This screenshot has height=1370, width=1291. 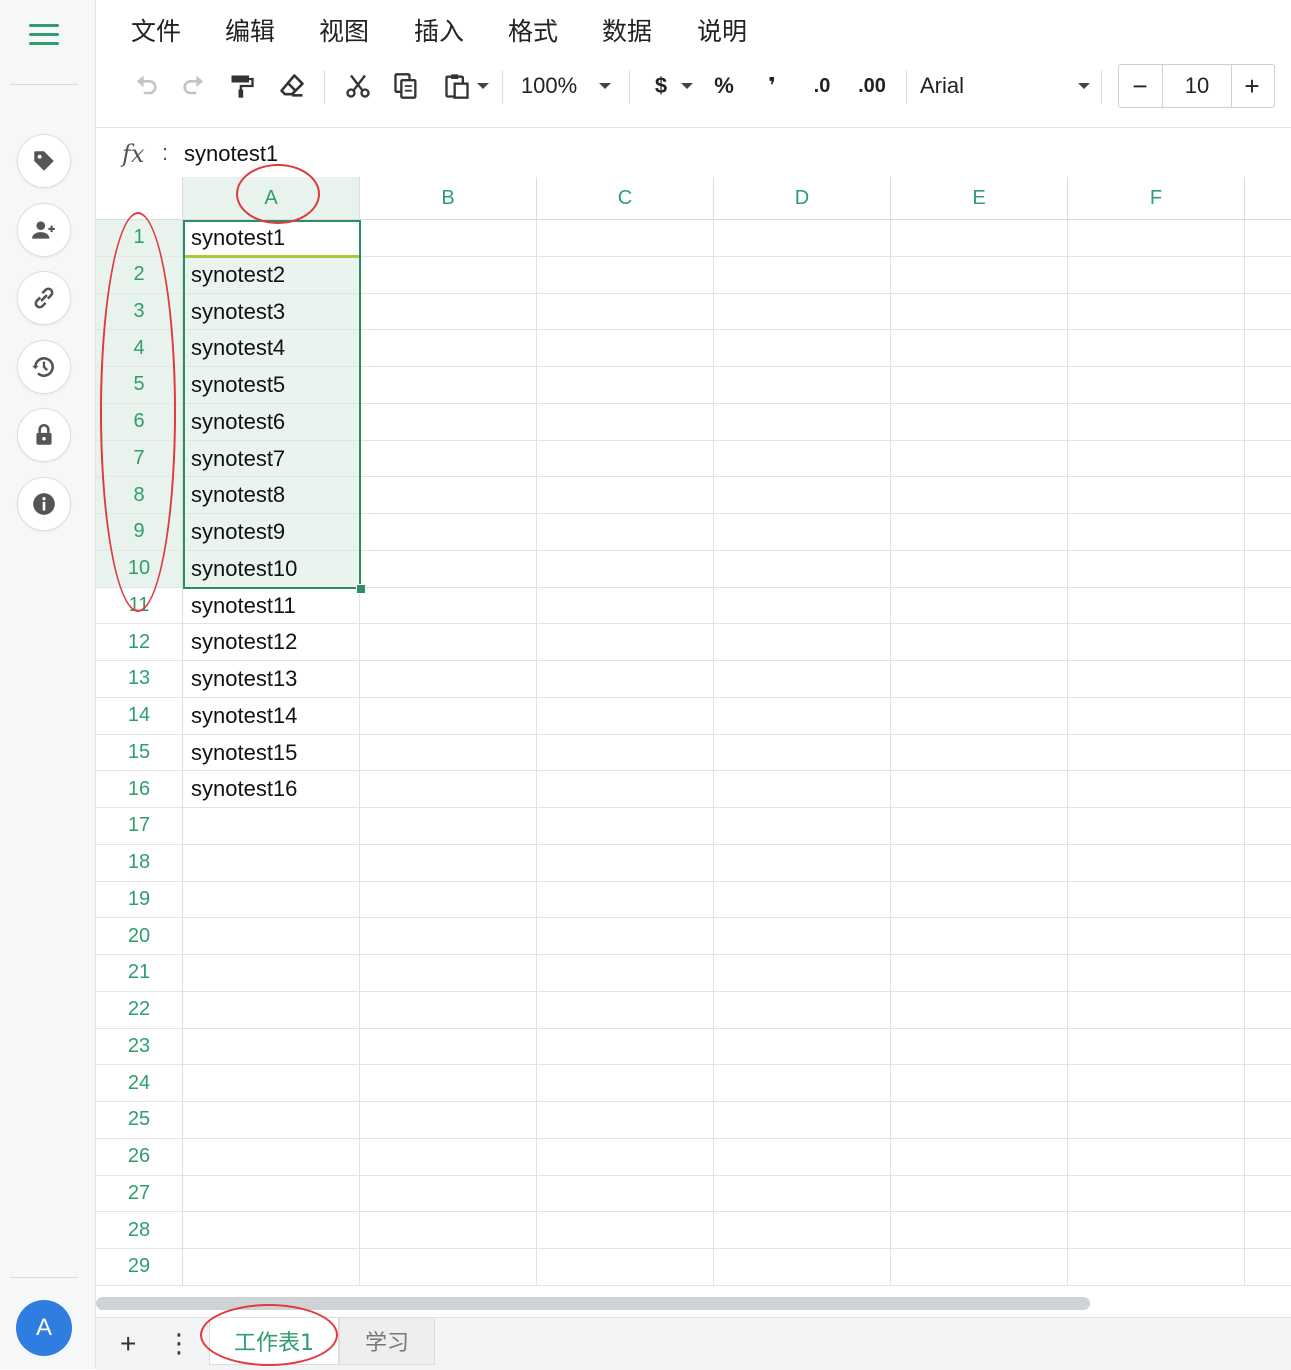 I want to click on column-header-b: B, so click(x=448, y=198).